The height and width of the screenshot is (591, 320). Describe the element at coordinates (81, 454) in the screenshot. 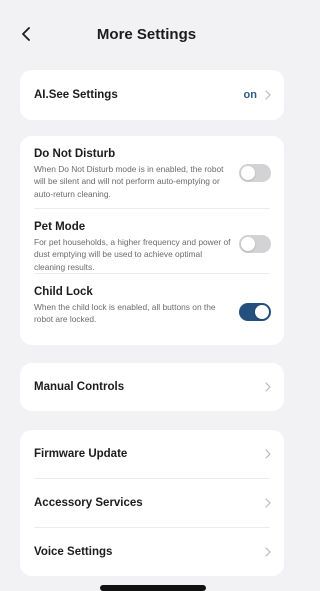

I see `firmware-update-label: Firmware Update` at that location.